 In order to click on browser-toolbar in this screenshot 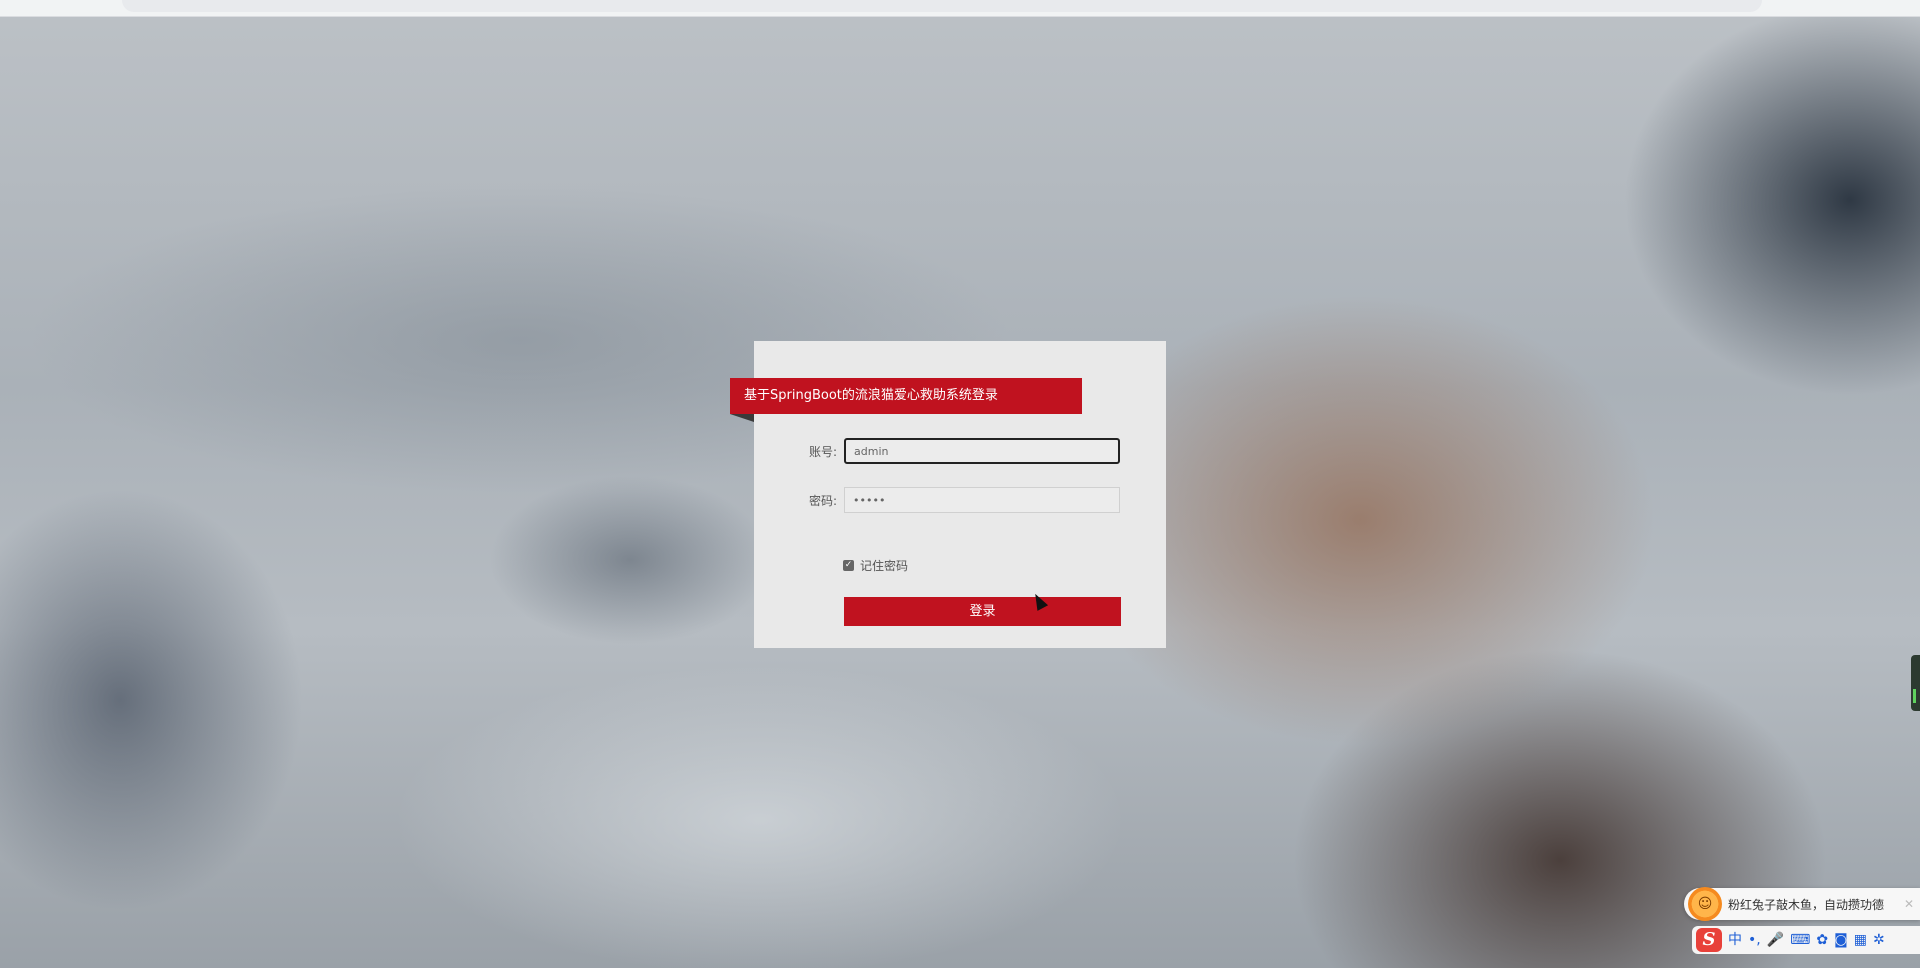, I will do `click(960, 8)`.